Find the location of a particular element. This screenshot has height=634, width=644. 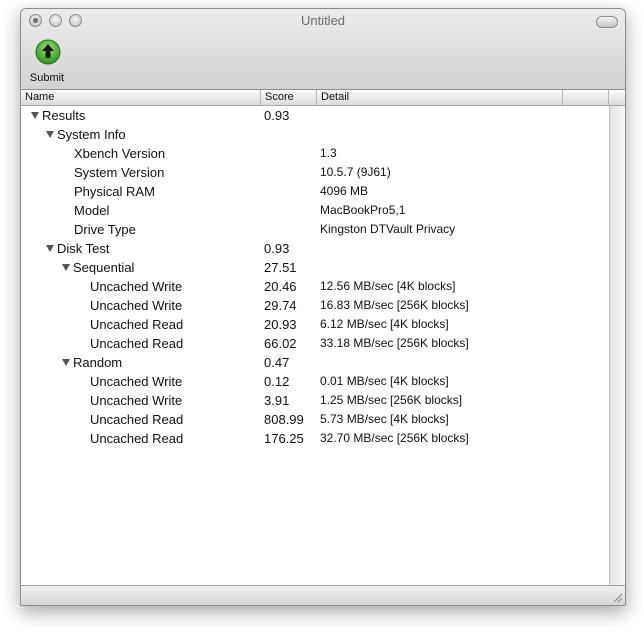

row-detail: 4096 MB is located at coordinates (344, 191).